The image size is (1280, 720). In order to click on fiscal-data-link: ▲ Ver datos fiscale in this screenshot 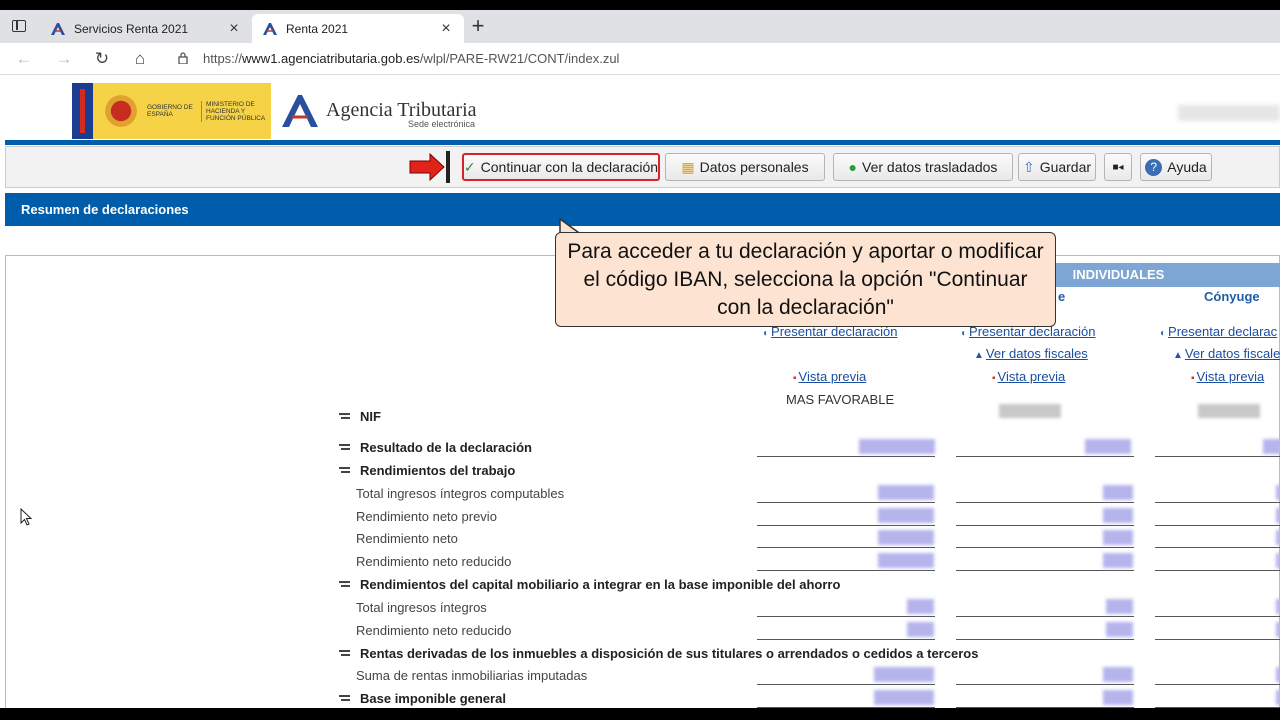, I will do `click(1226, 353)`.